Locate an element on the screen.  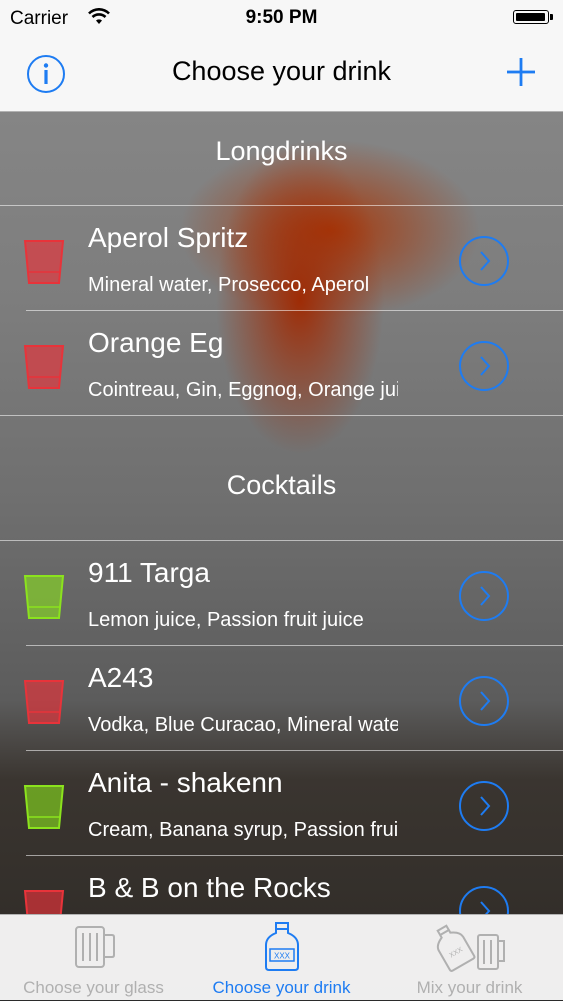
section-header-cocktails: Cocktails is located at coordinates (281, 485).